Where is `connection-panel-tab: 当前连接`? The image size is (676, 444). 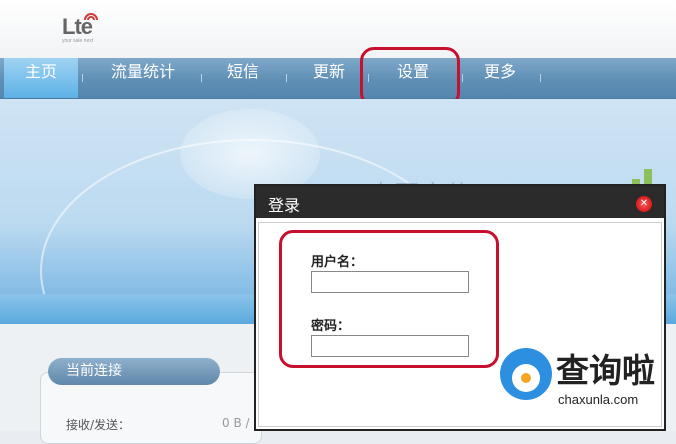
connection-panel-tab: 当前连接 is located at coordinates (134, 371).